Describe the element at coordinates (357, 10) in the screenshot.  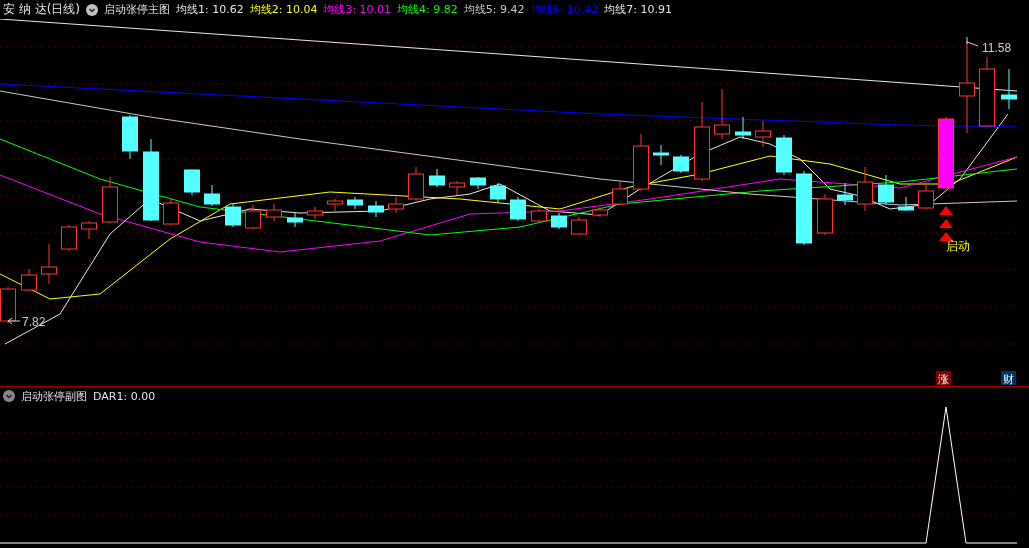
I see `moving-average-legend: 均线3: 10.01` at that location.